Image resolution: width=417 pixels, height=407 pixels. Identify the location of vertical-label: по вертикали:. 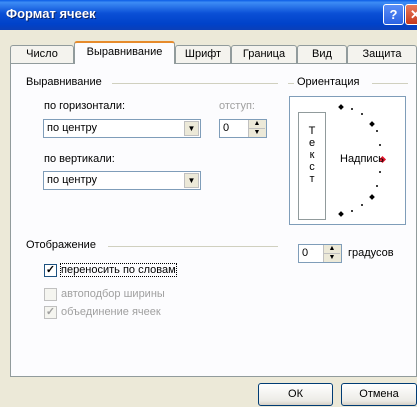
(79, 159).